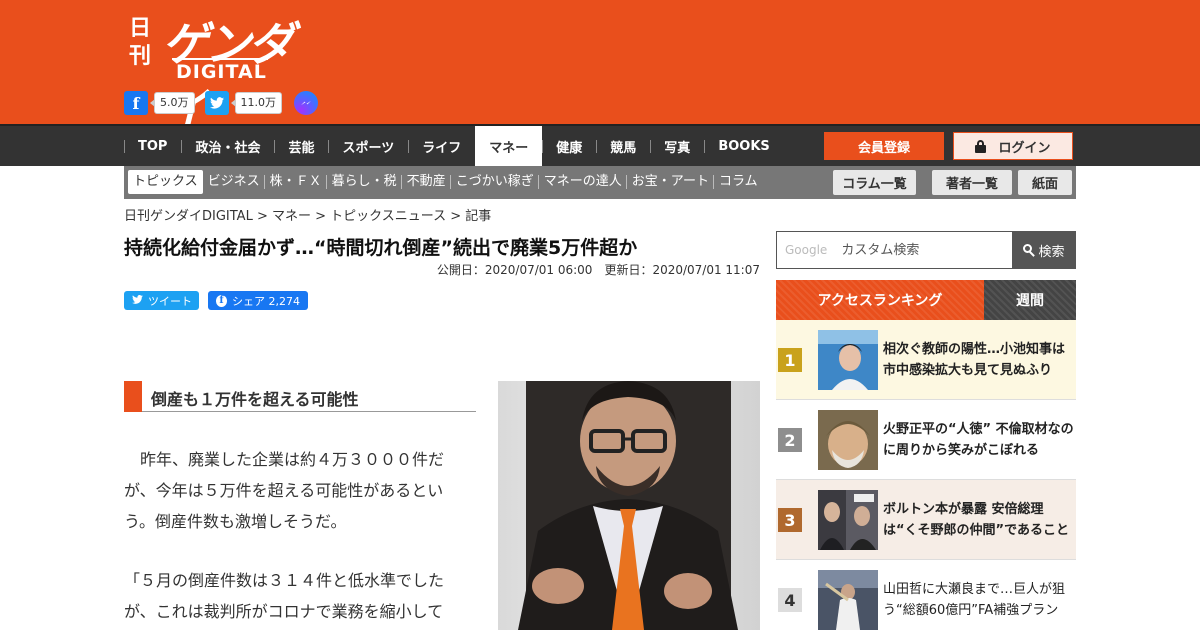  What do you see at coordinates (220, 59) in the screenshot?
I see `logo-divider` at bounding box center [220, 59].